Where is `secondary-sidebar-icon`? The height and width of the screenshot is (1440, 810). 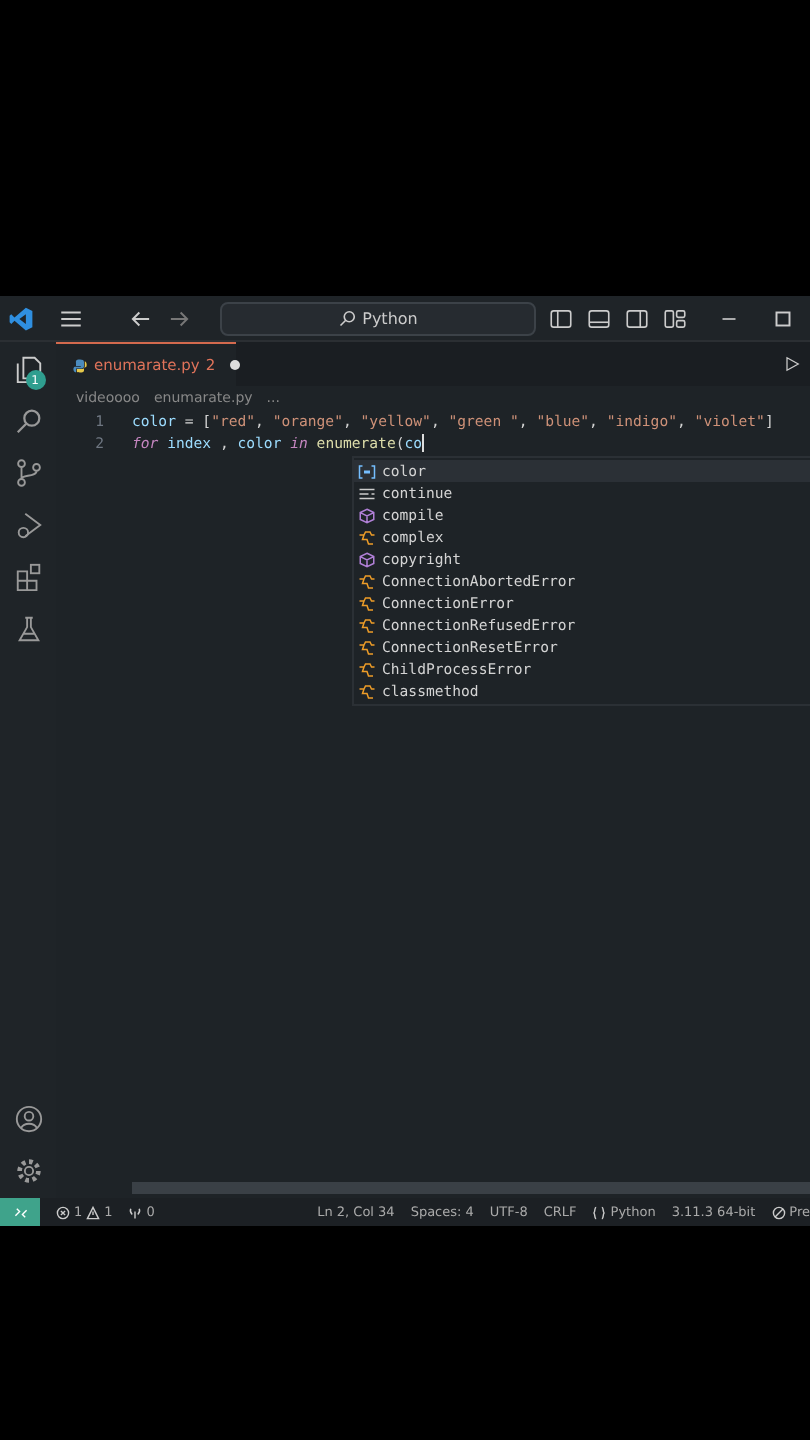
secondary-sidebar-icon is located at coordinates (637, 318).